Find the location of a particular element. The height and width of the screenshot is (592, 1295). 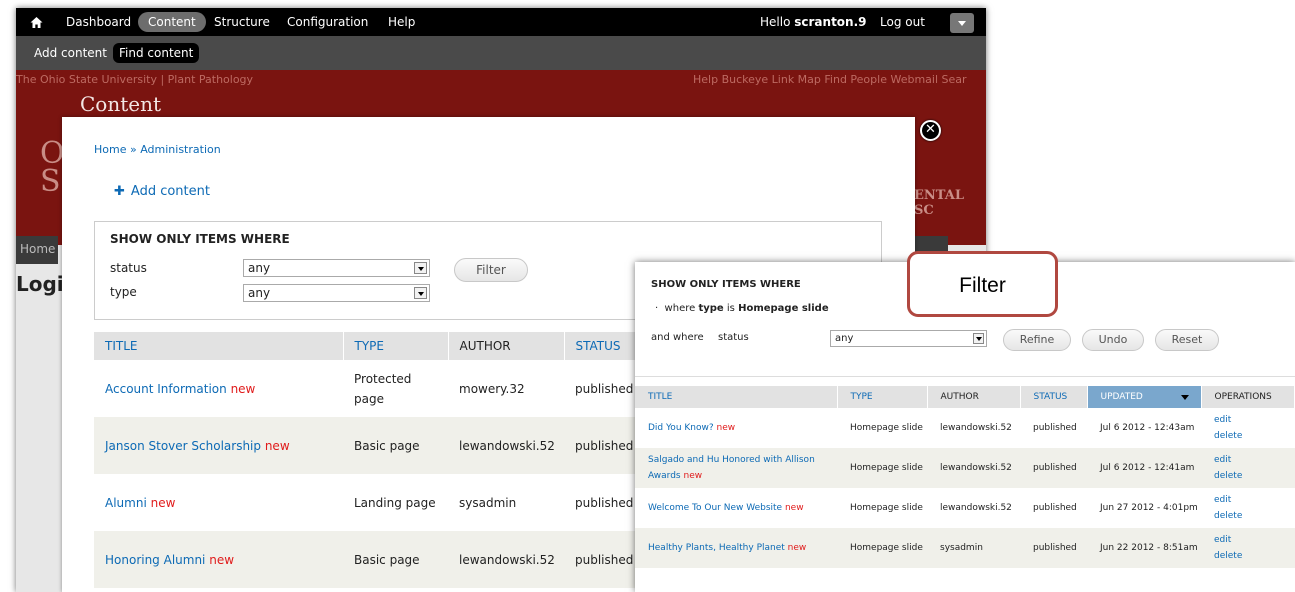

shortcuts-toggle-button is located at coordinates (962, 23).